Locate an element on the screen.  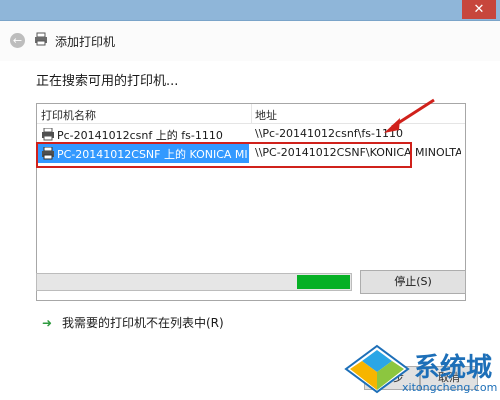
watermark-logo-icon is located at coordinates (377, 369).